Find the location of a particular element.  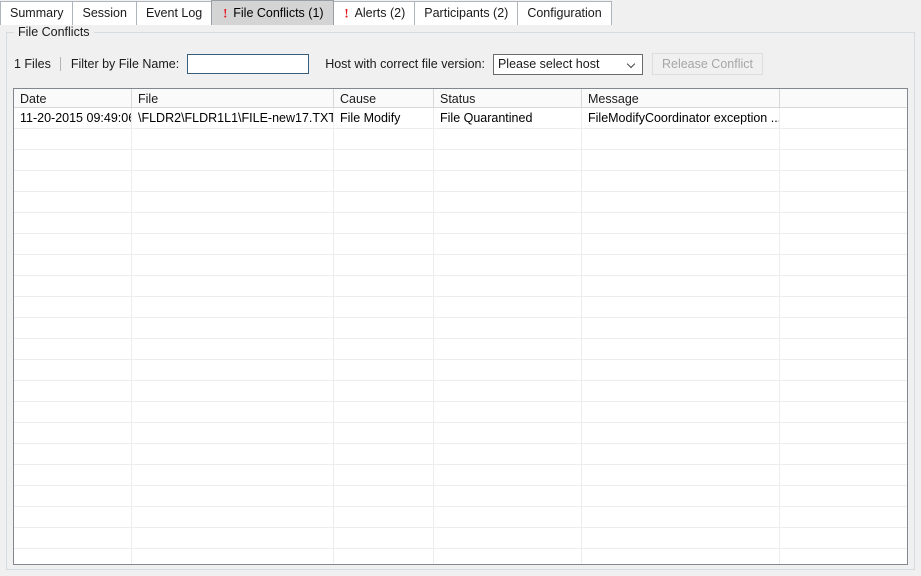

host-select-value: Please select host is located at coordinates (548, 64).